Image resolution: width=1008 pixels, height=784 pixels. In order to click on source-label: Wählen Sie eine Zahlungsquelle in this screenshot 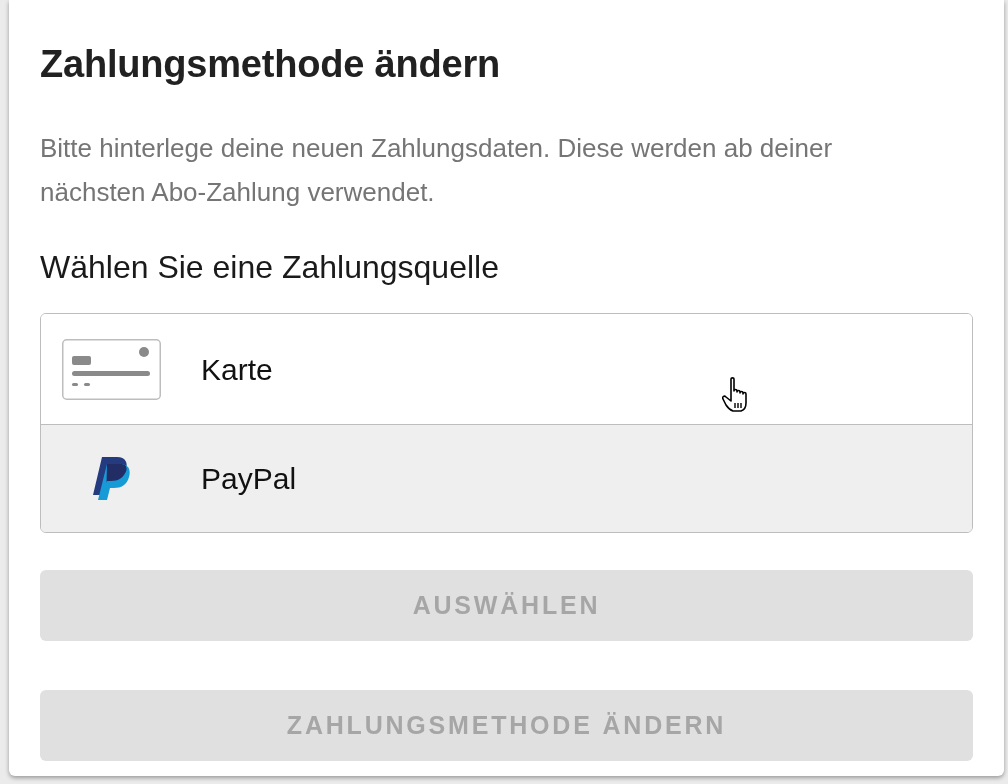, I will do `click(270, 267)`.